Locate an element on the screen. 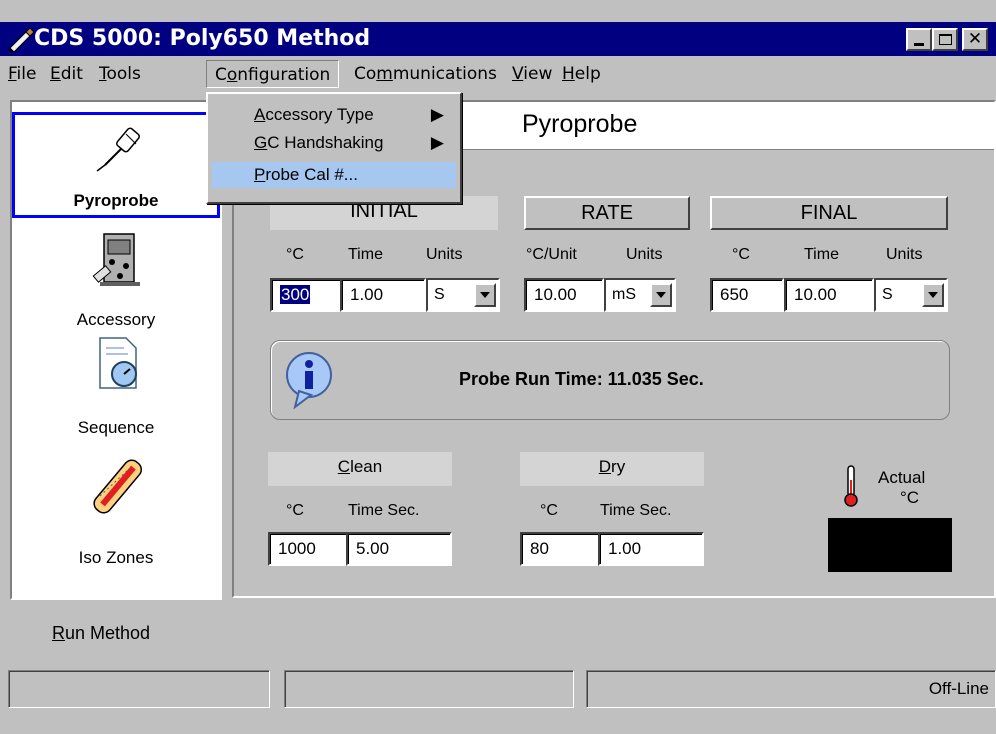 The image size is (996, 734). close-icon: ✕ is located at coordinates (975, 39).